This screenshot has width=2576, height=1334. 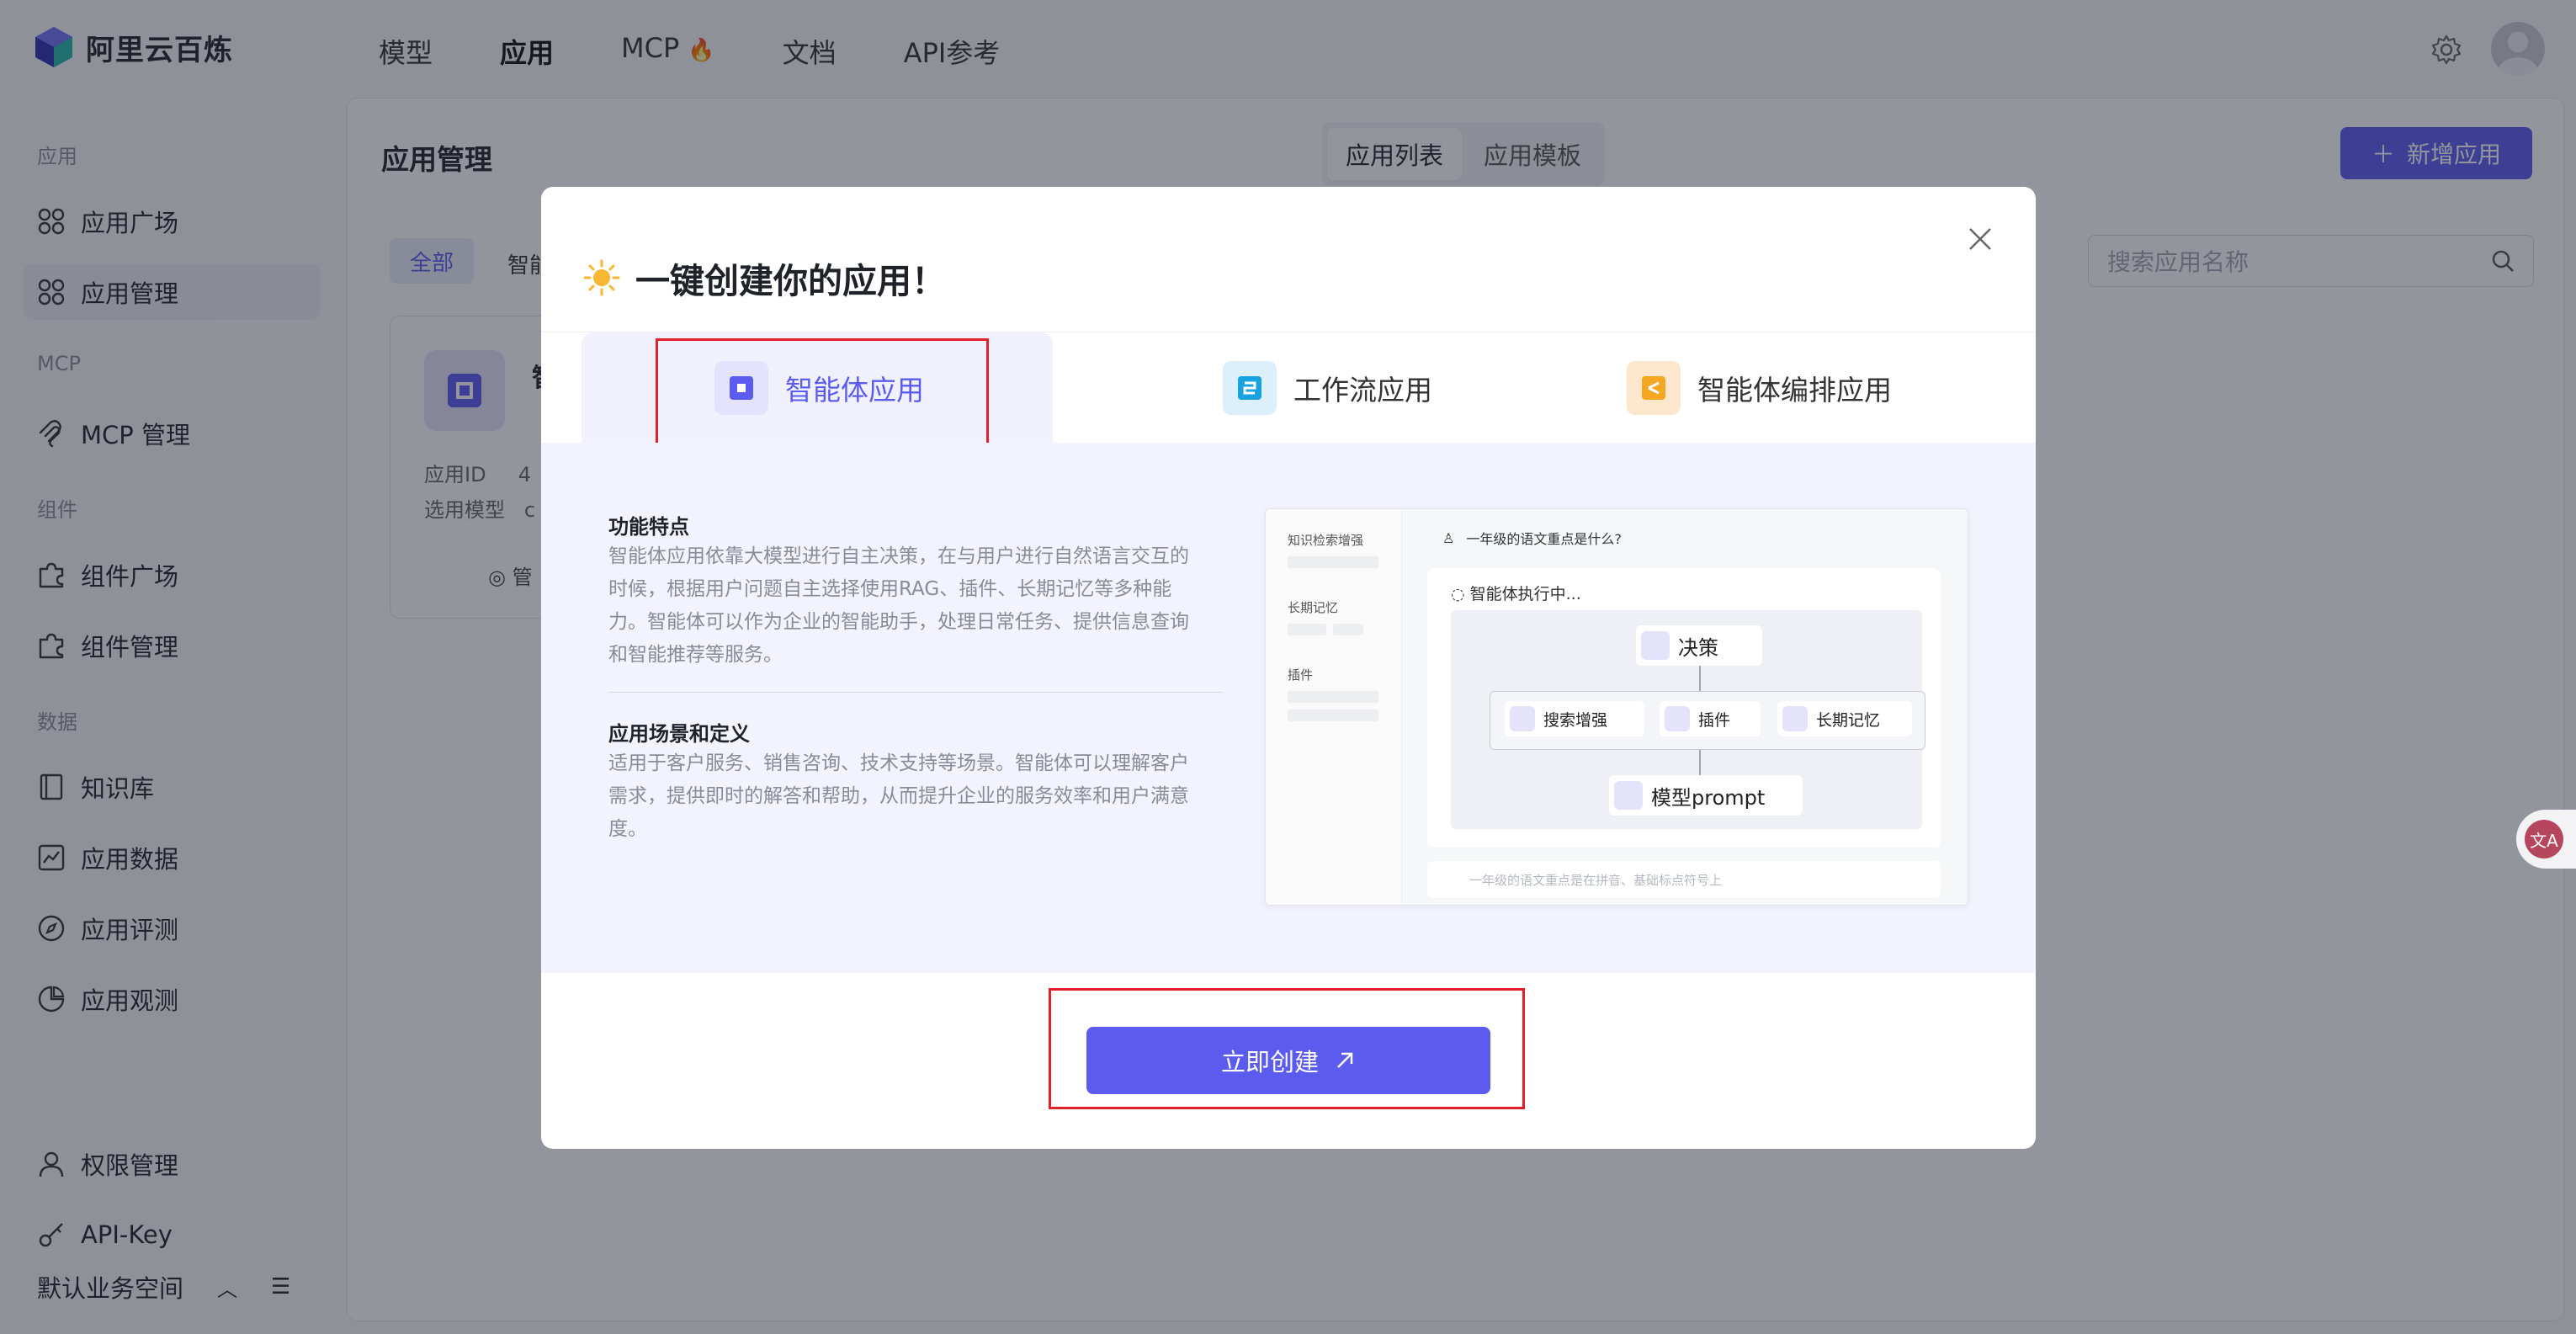 I want to click on workflow-app-icon, so click(x=1250, y=388).